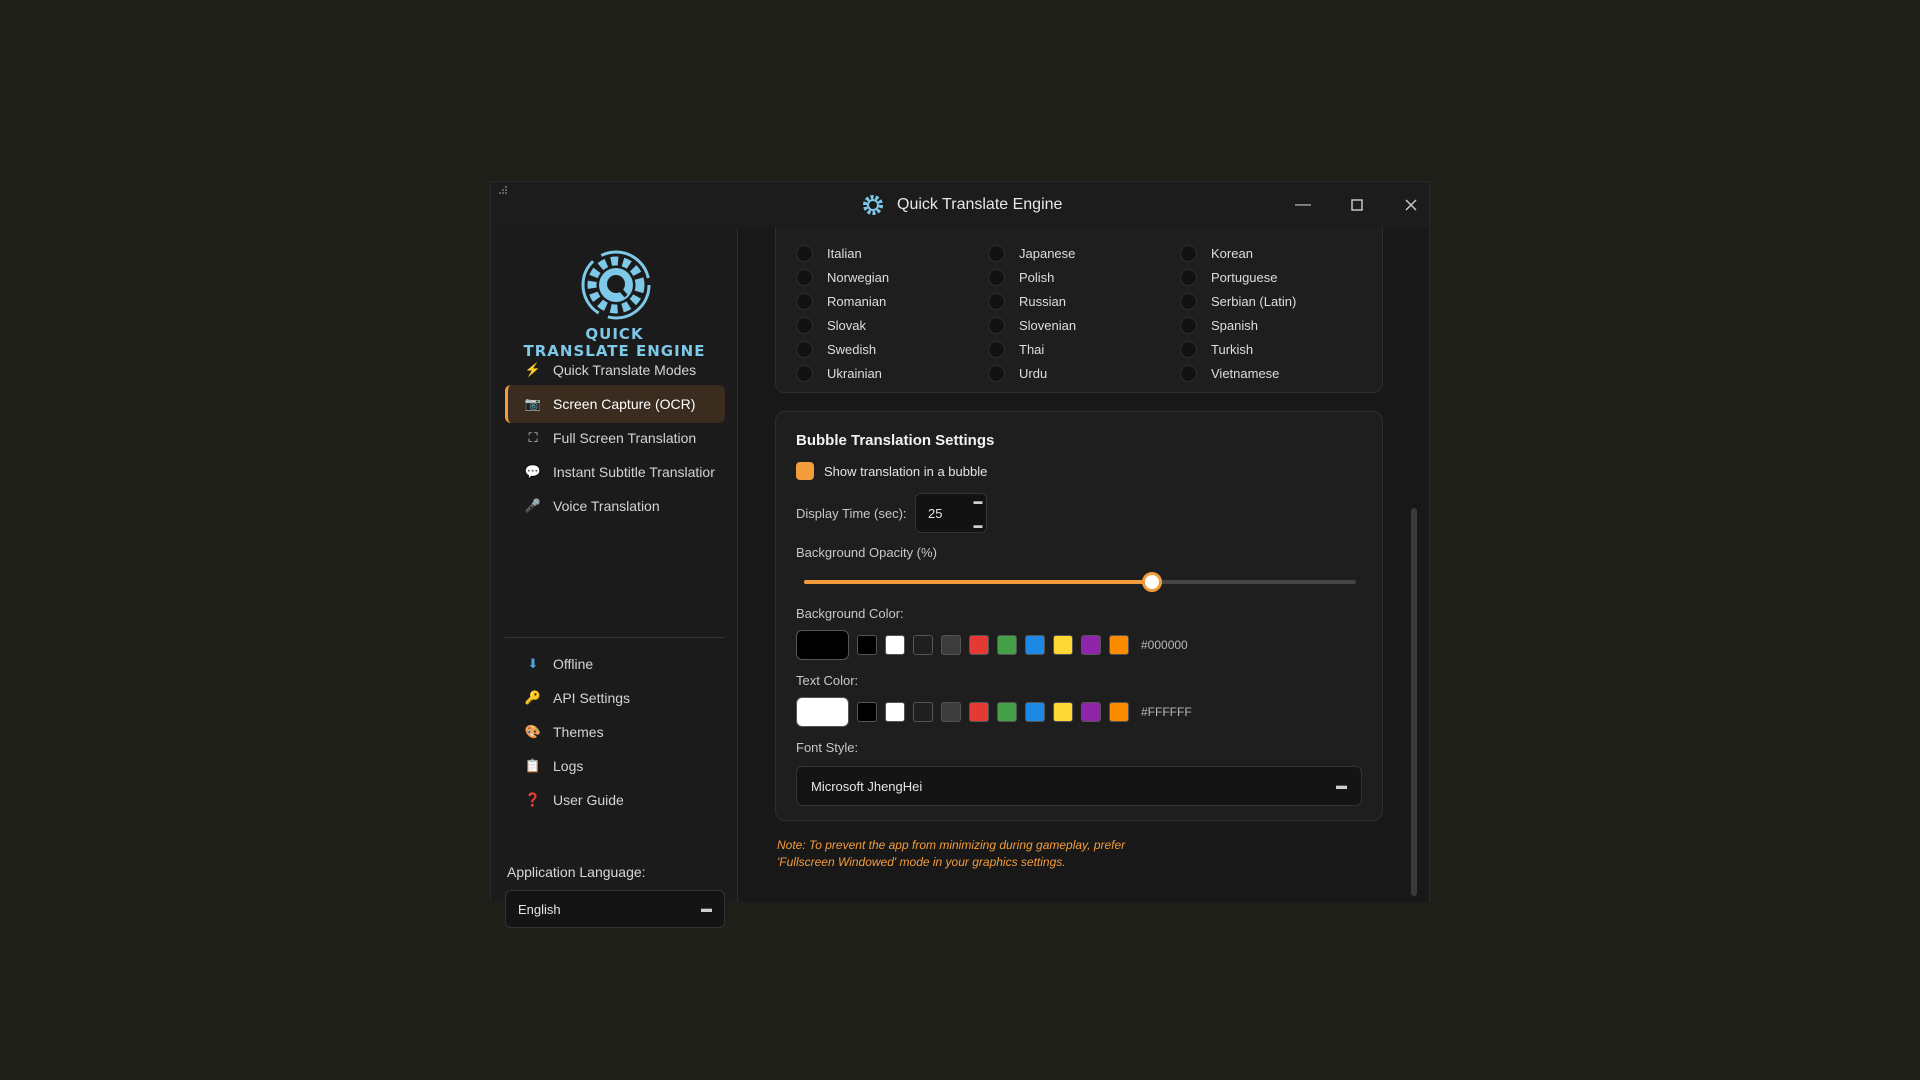 The height and width of the screenshot is (1080, 1920). Describe the element at coordinates (1229, 373) in the screenshot. I see `language-option: Vietnamese` at that location.